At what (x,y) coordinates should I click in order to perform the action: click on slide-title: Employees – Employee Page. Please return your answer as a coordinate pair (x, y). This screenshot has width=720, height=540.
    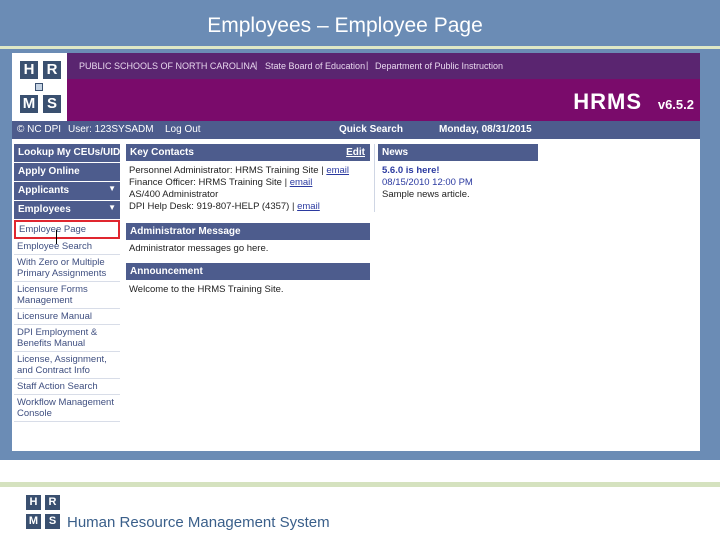
    Looking at the image, I should click on (345, 25).